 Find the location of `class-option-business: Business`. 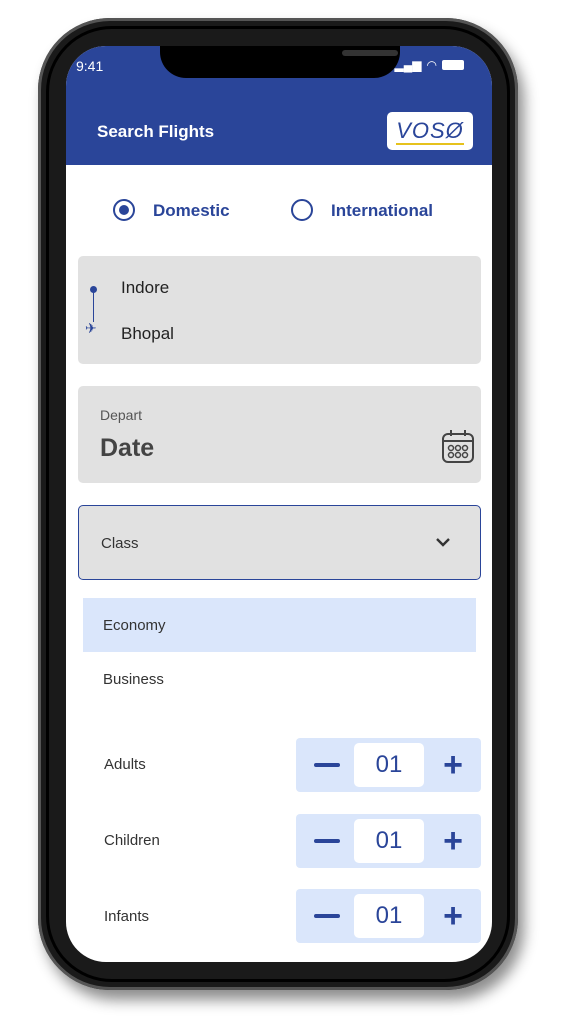

class-option-business: Business is located at coordinates (279, 679).